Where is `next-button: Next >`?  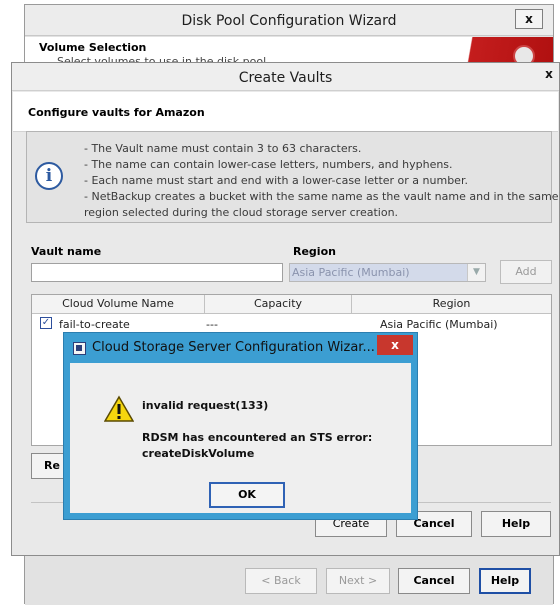 next-button: Next > is located at coordinates (358, 581).